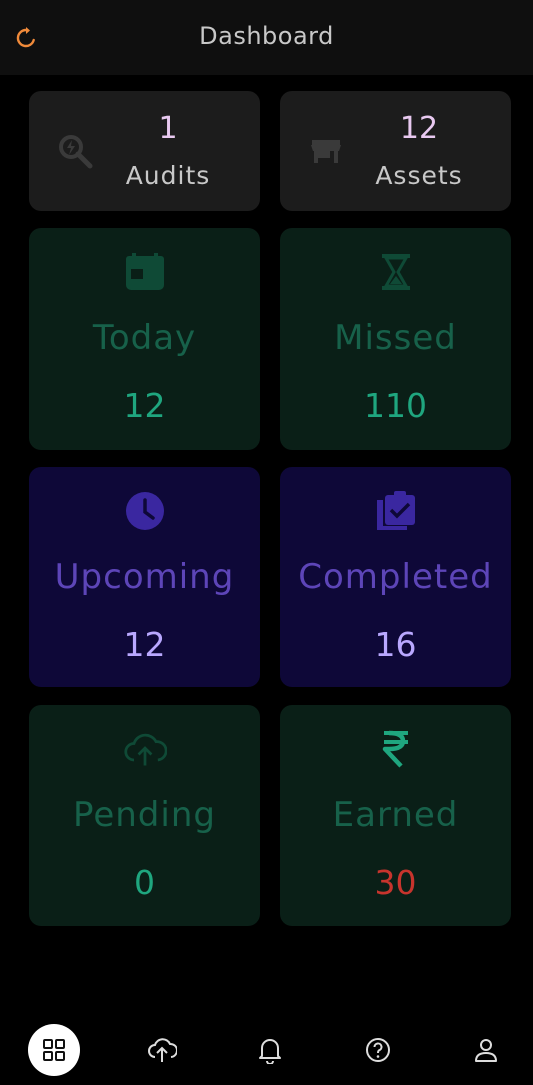 The height and width of the screenshot is (1085, 533). Describe the element at coordinates (419, 175) in the screenshot. I see `assets-label: Assets` at that location.